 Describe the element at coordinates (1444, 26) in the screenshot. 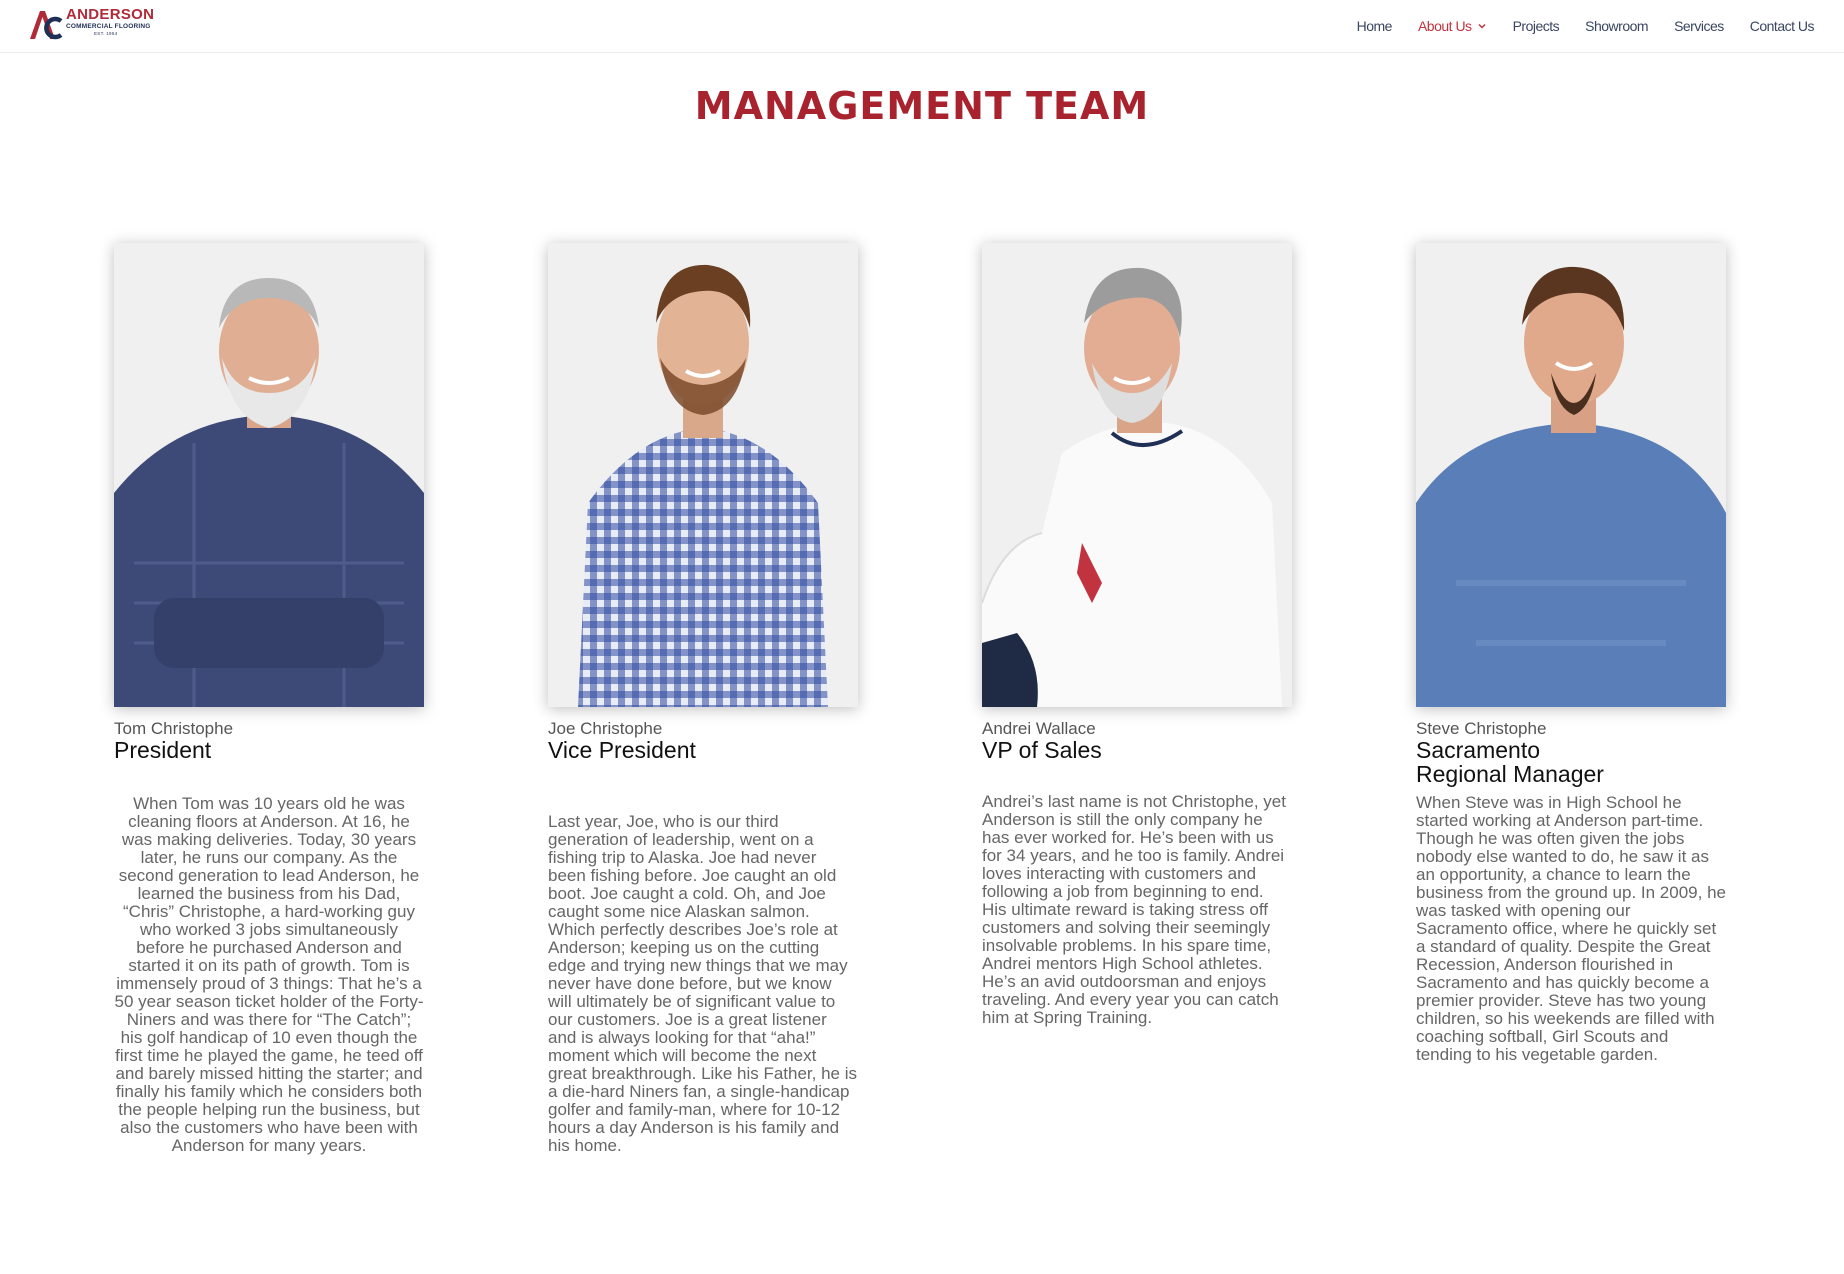

I see `nav-about-us-label: About Us` at that location.